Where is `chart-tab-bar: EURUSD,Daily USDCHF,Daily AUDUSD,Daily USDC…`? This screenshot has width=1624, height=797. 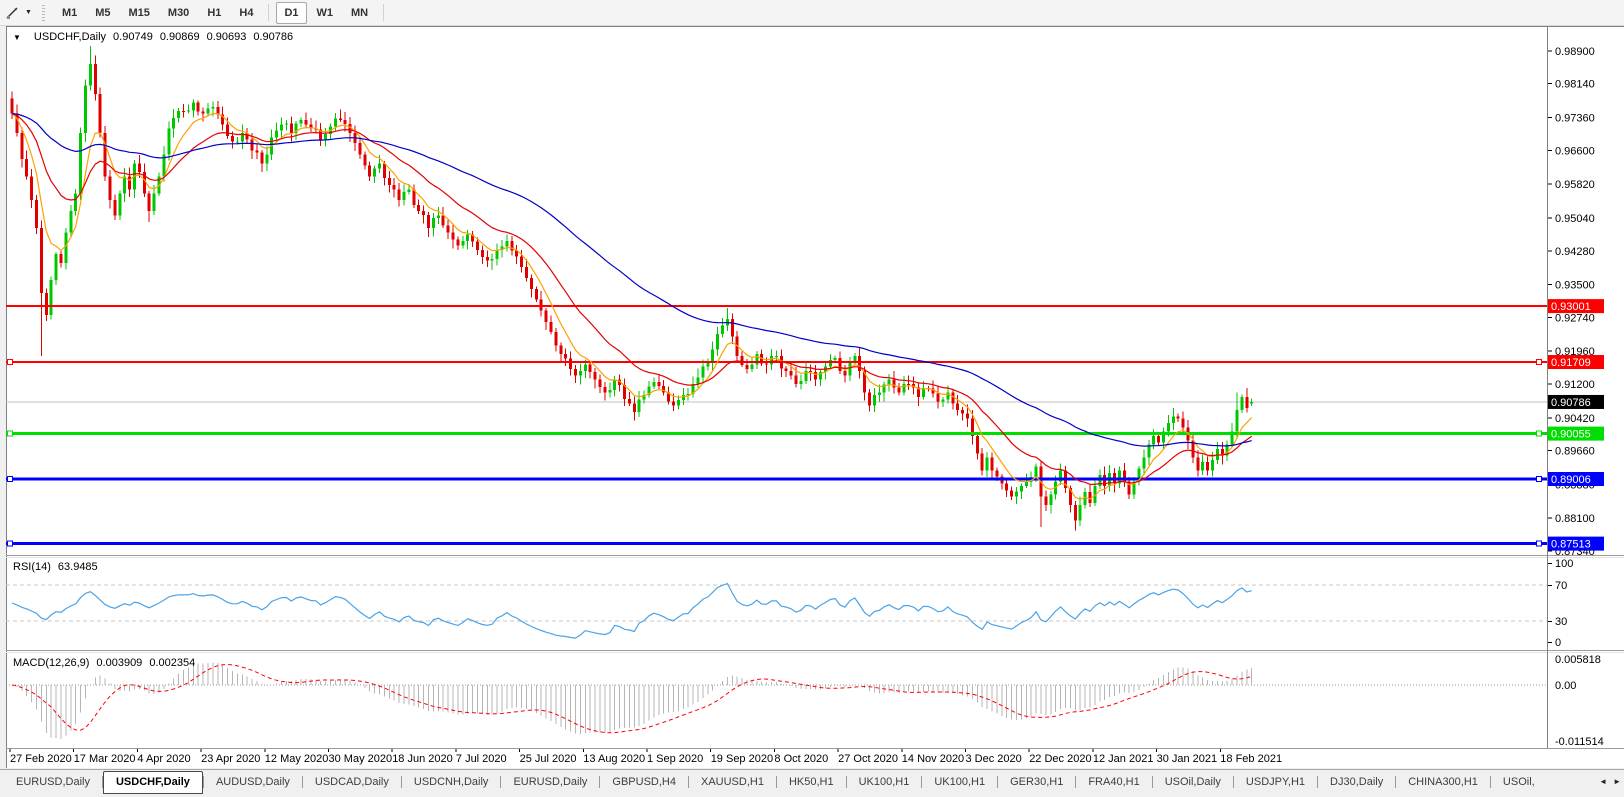 chart-tab-bar: EURUSD,Daily USDCHF,Daily AUDUSD,Daily USDC… is located at coordinates (812, 783).